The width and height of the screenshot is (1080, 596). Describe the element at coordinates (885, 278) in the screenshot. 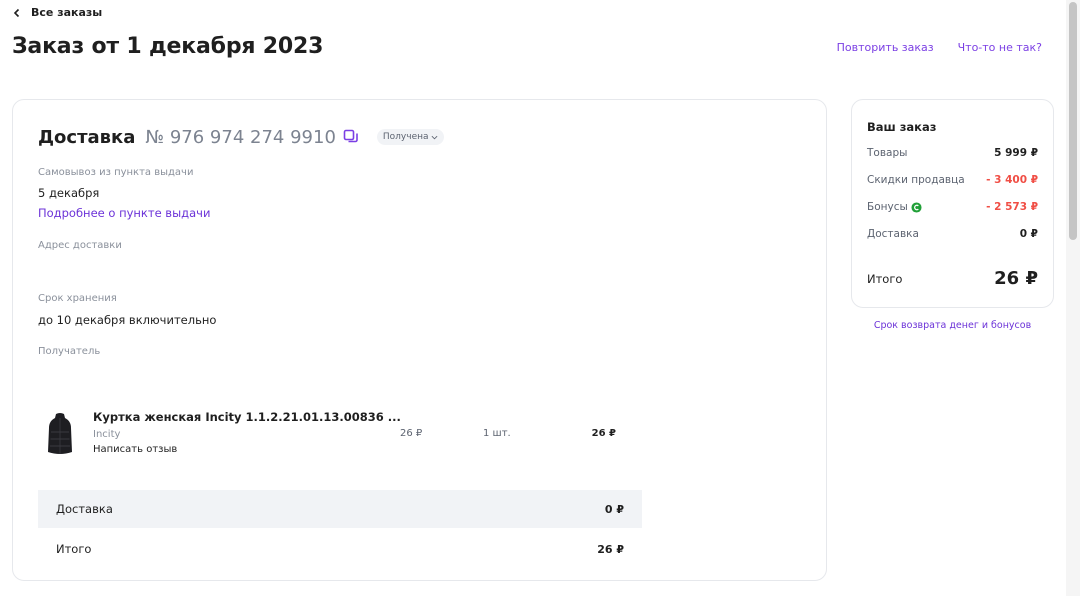

I see `summary-total-label: Итого` at that location.